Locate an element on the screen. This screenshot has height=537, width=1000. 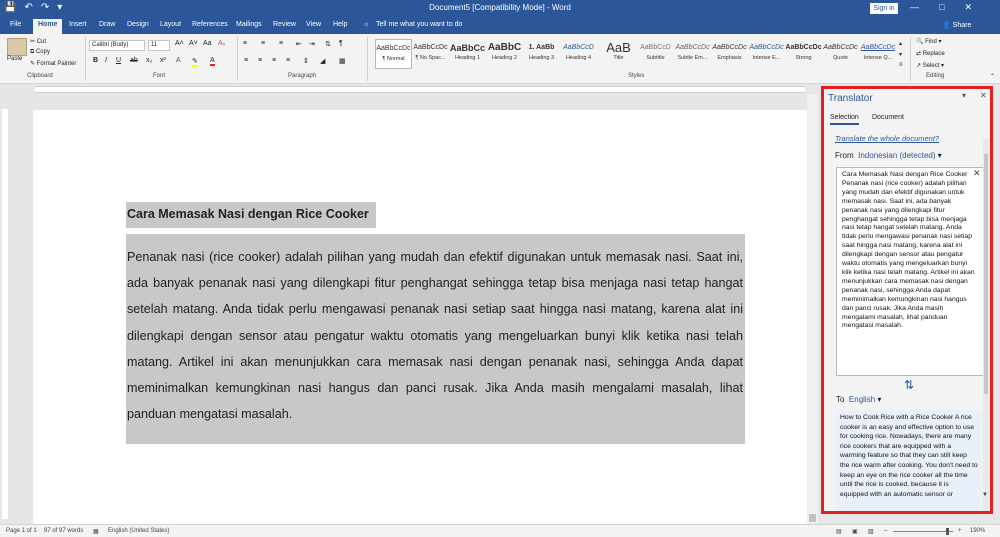
shading-icon: ◢ is located at coordinates (322, 61).